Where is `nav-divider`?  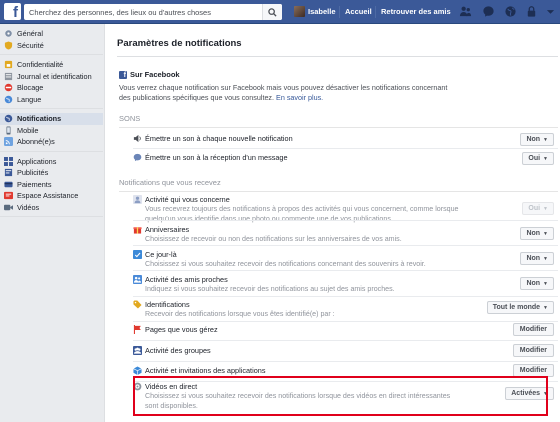
nav-divider is located at coordinates (339, 12).